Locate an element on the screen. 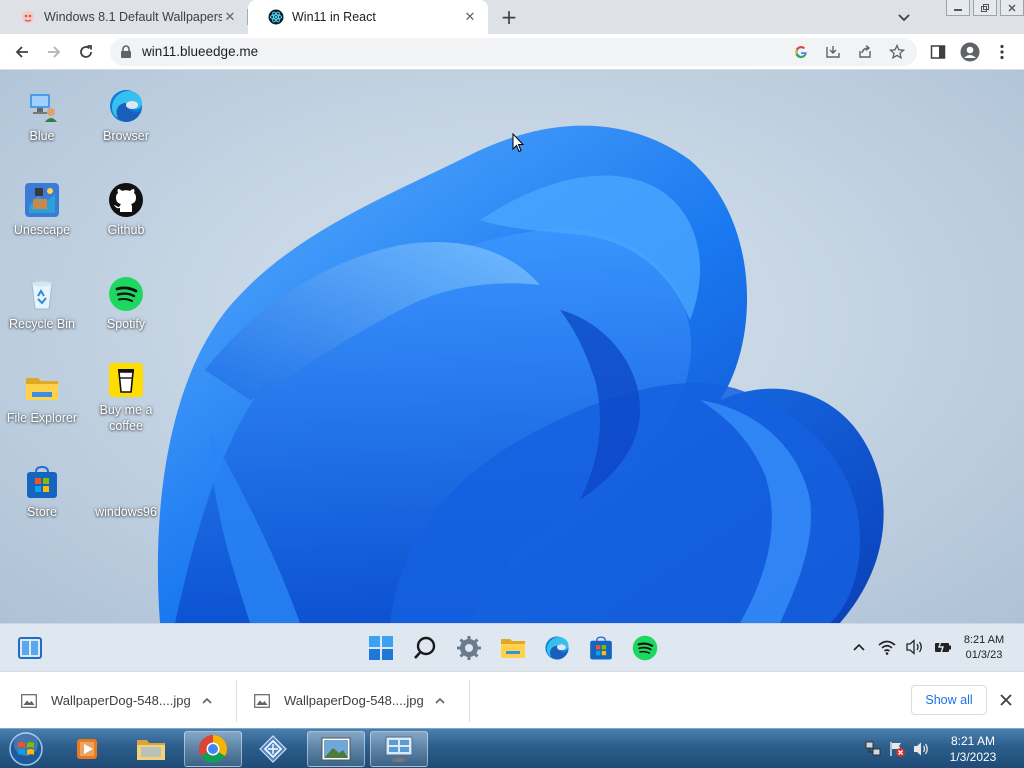  kebab-menu-icon is located at coordinates (1002, 52).